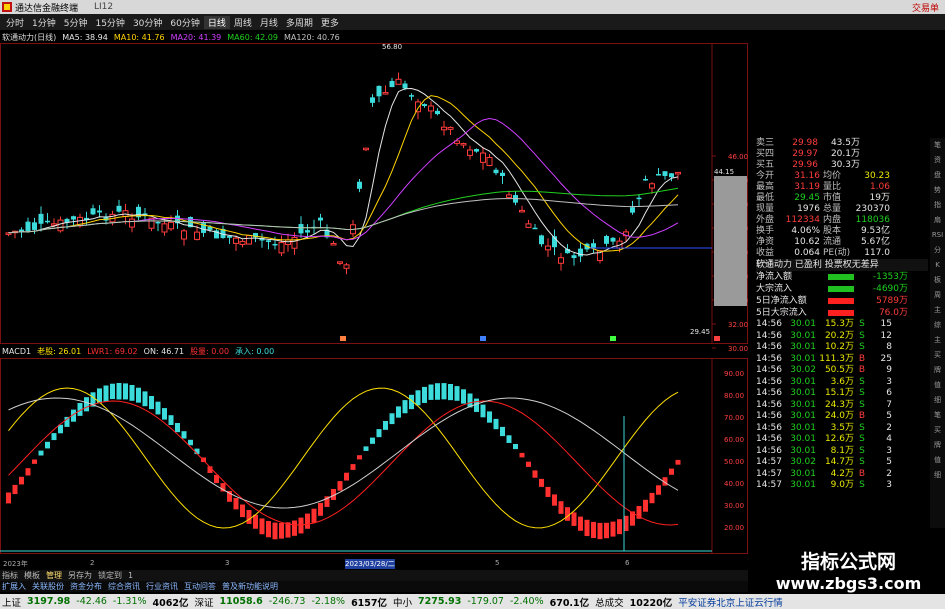 The image size is (945, 609). What do you see at coordinates (299, 22) in the screenshot?
I see `period-tab: 多周期` at bounding box center [299, 22].